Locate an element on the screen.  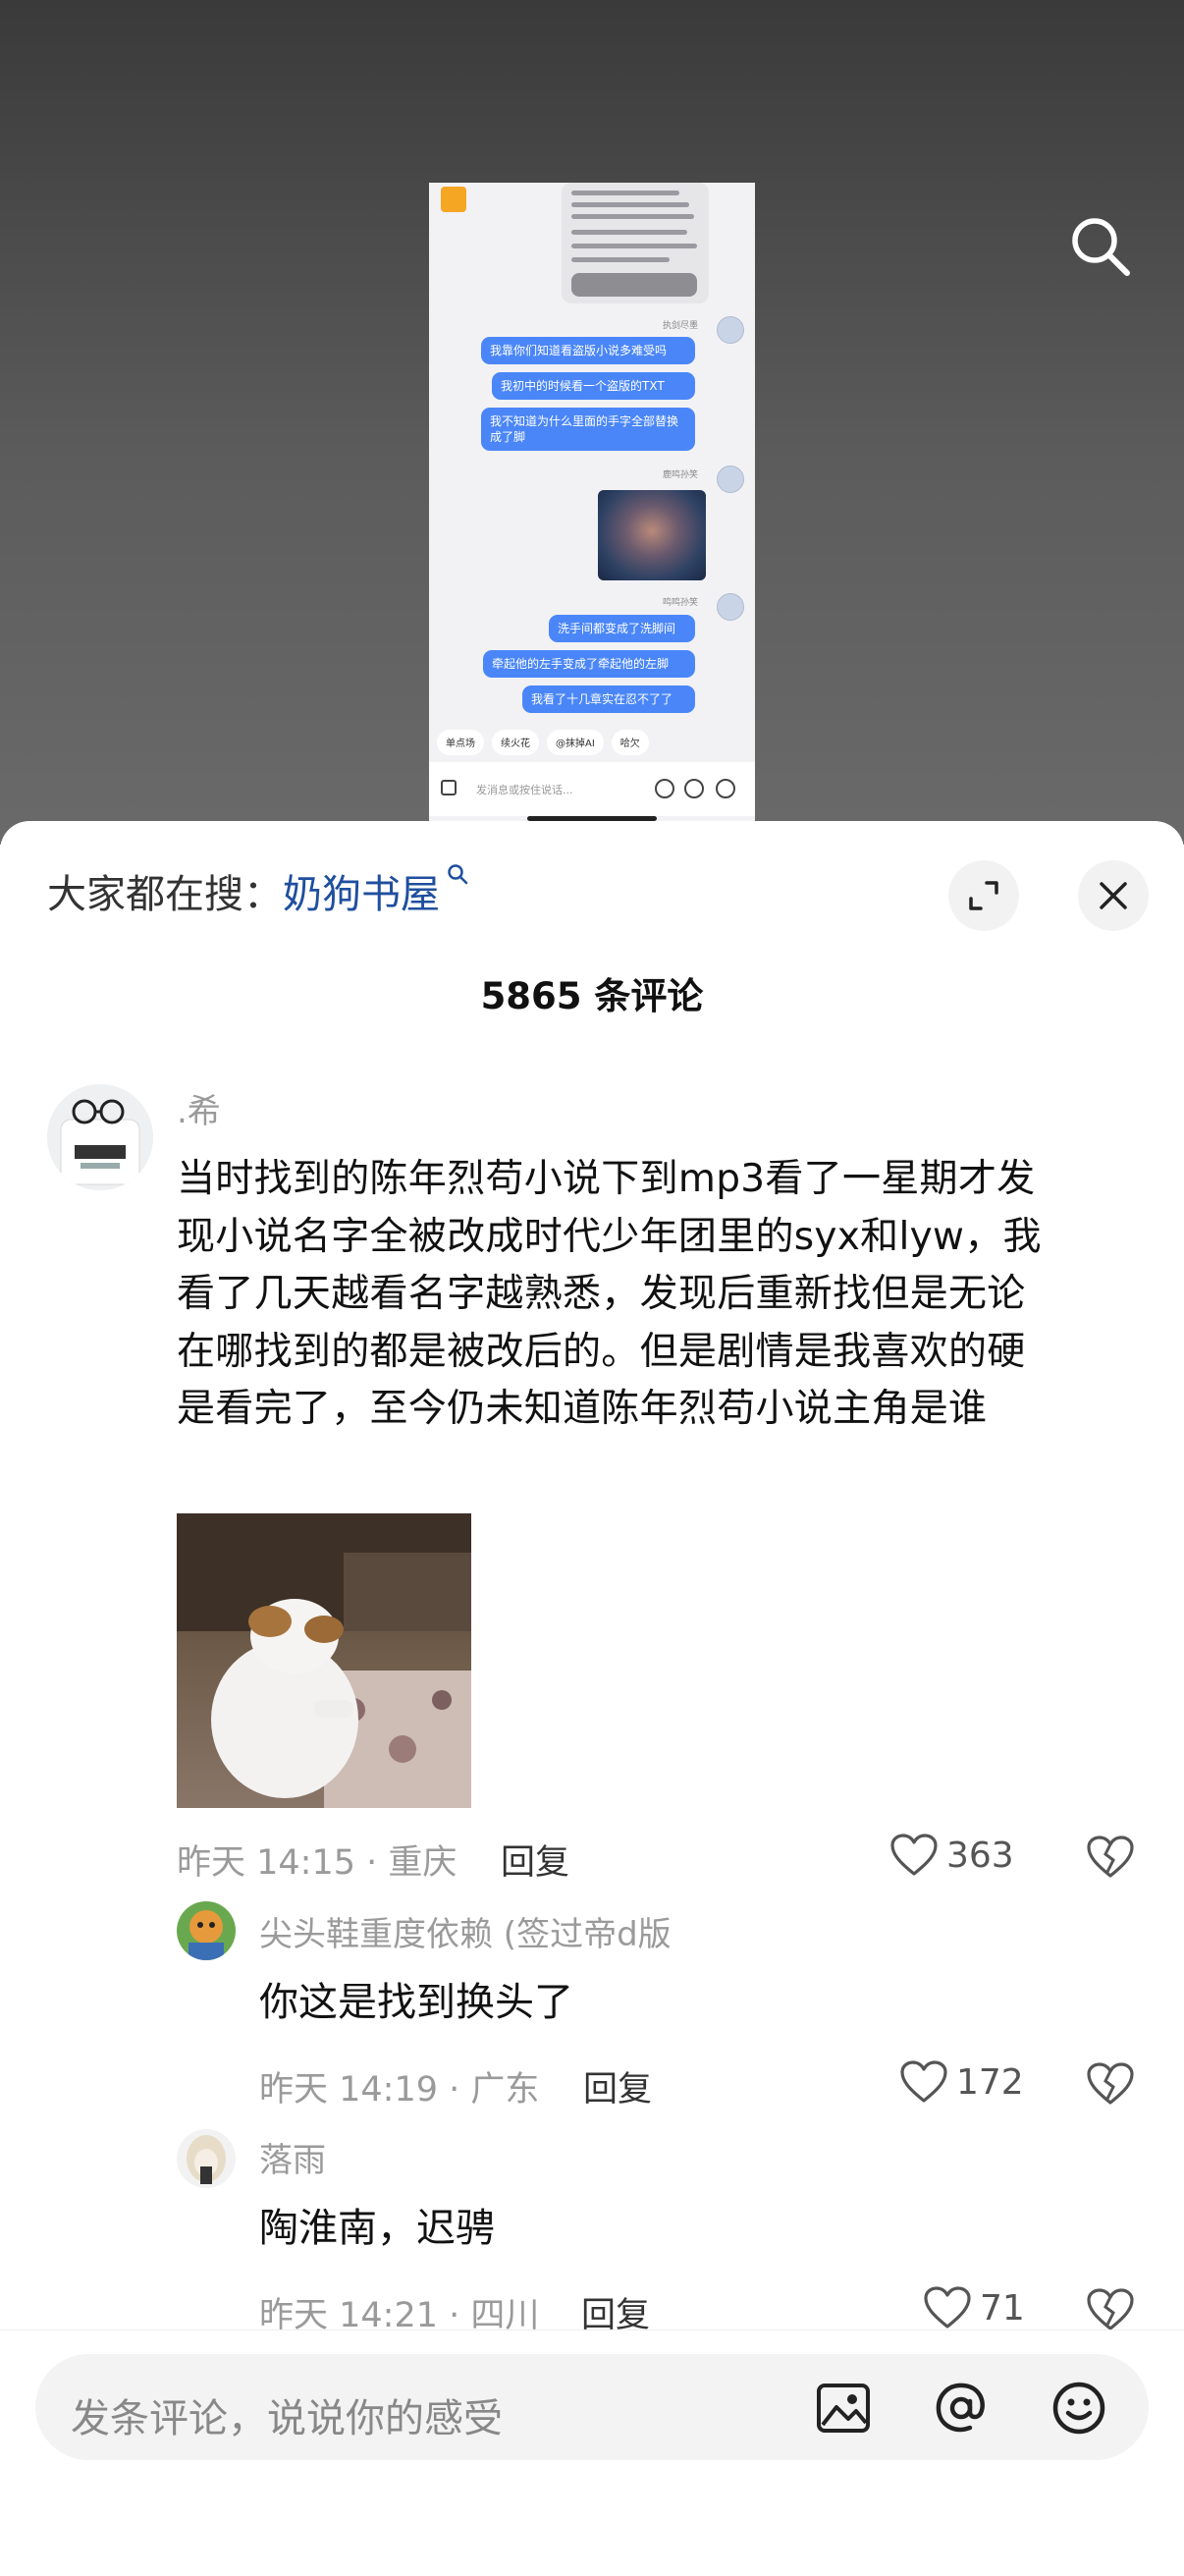
chip: @抹掉AI is located at coordinates (575, 743).